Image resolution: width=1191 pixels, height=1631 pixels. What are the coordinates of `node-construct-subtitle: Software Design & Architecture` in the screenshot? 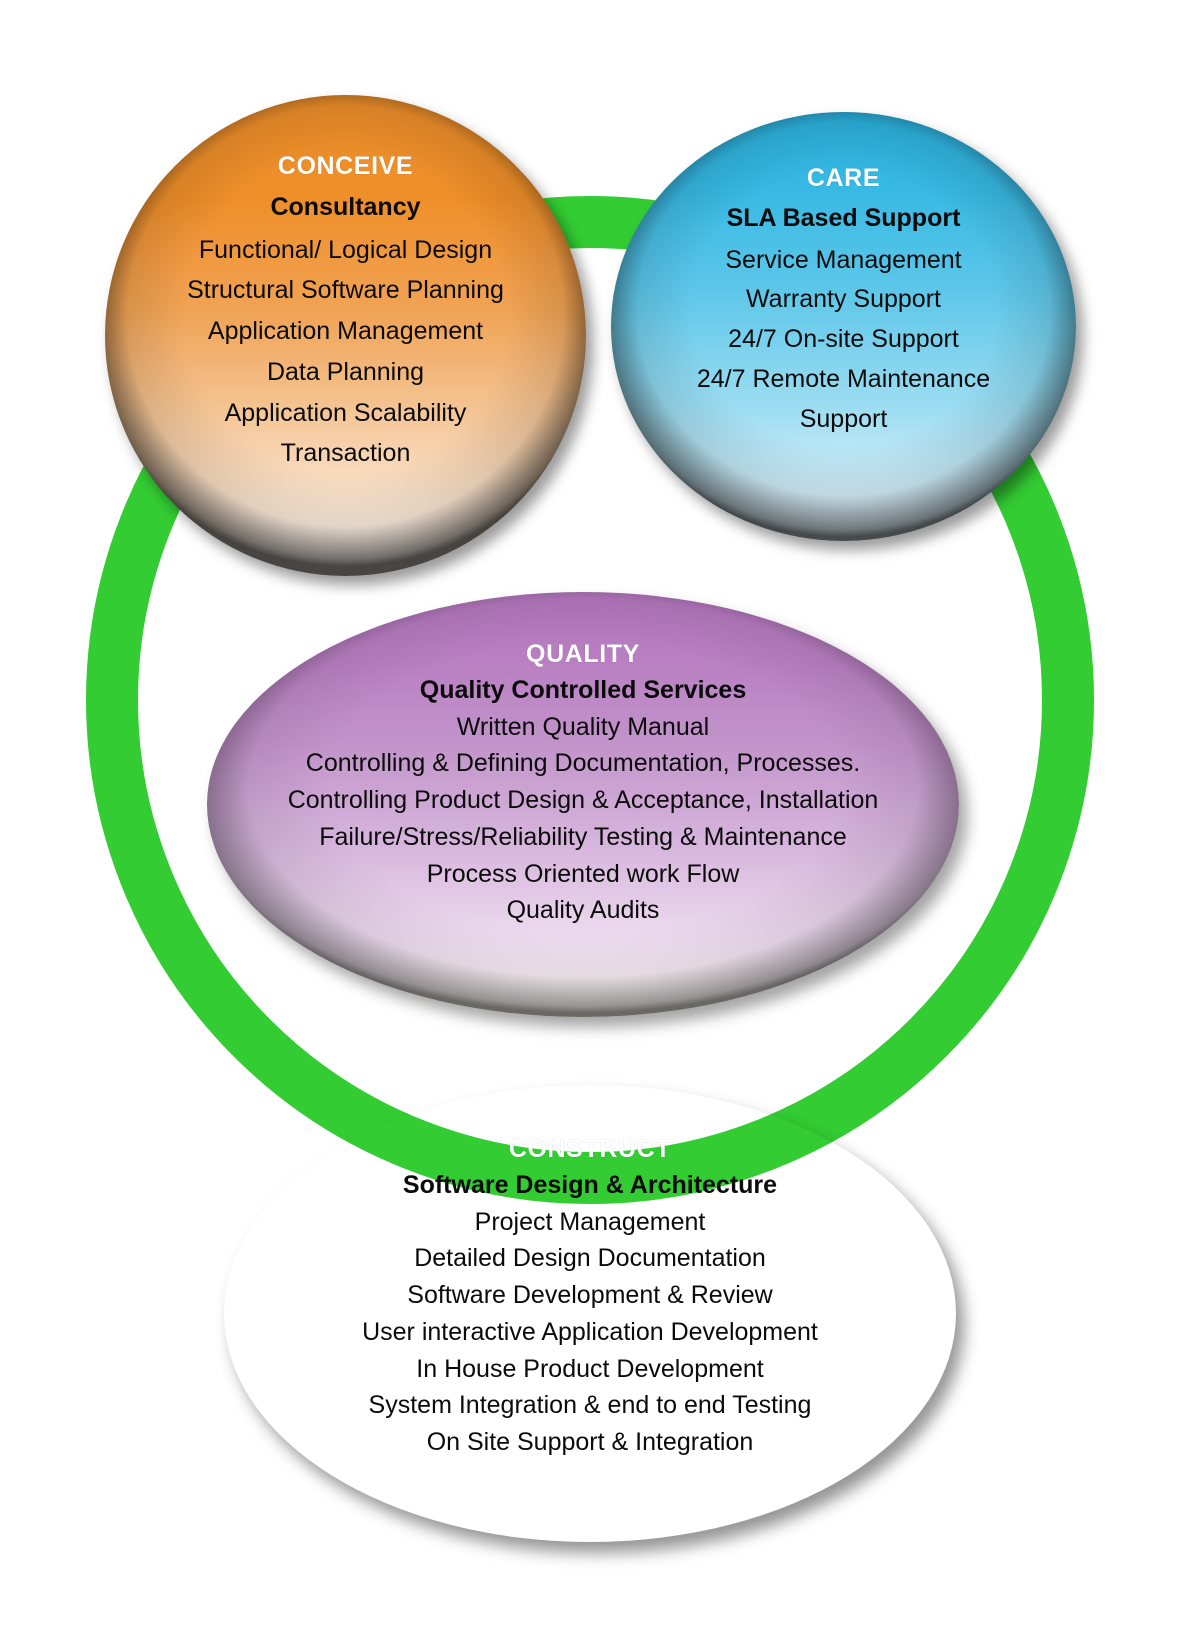 It's located at (590, 1185).